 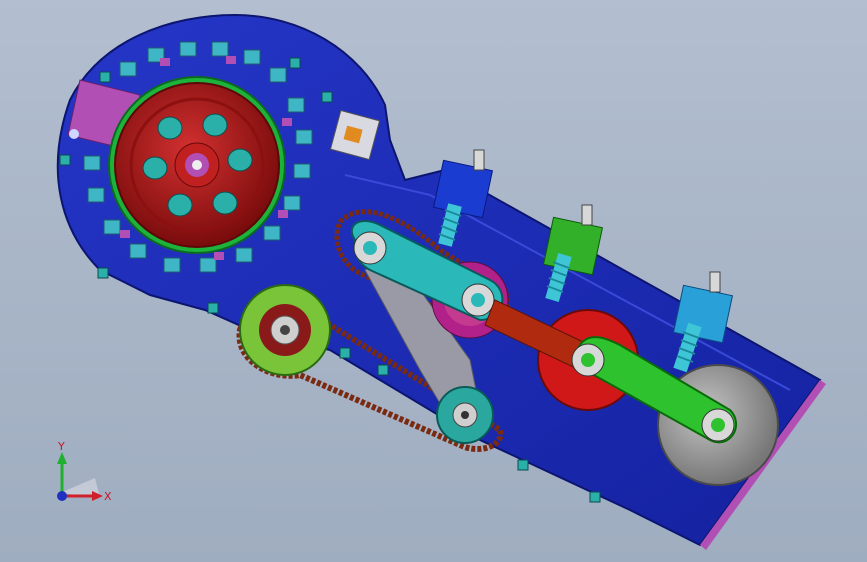 I want to click on coordinate-triad: Y X, so click(x=84, y=471).